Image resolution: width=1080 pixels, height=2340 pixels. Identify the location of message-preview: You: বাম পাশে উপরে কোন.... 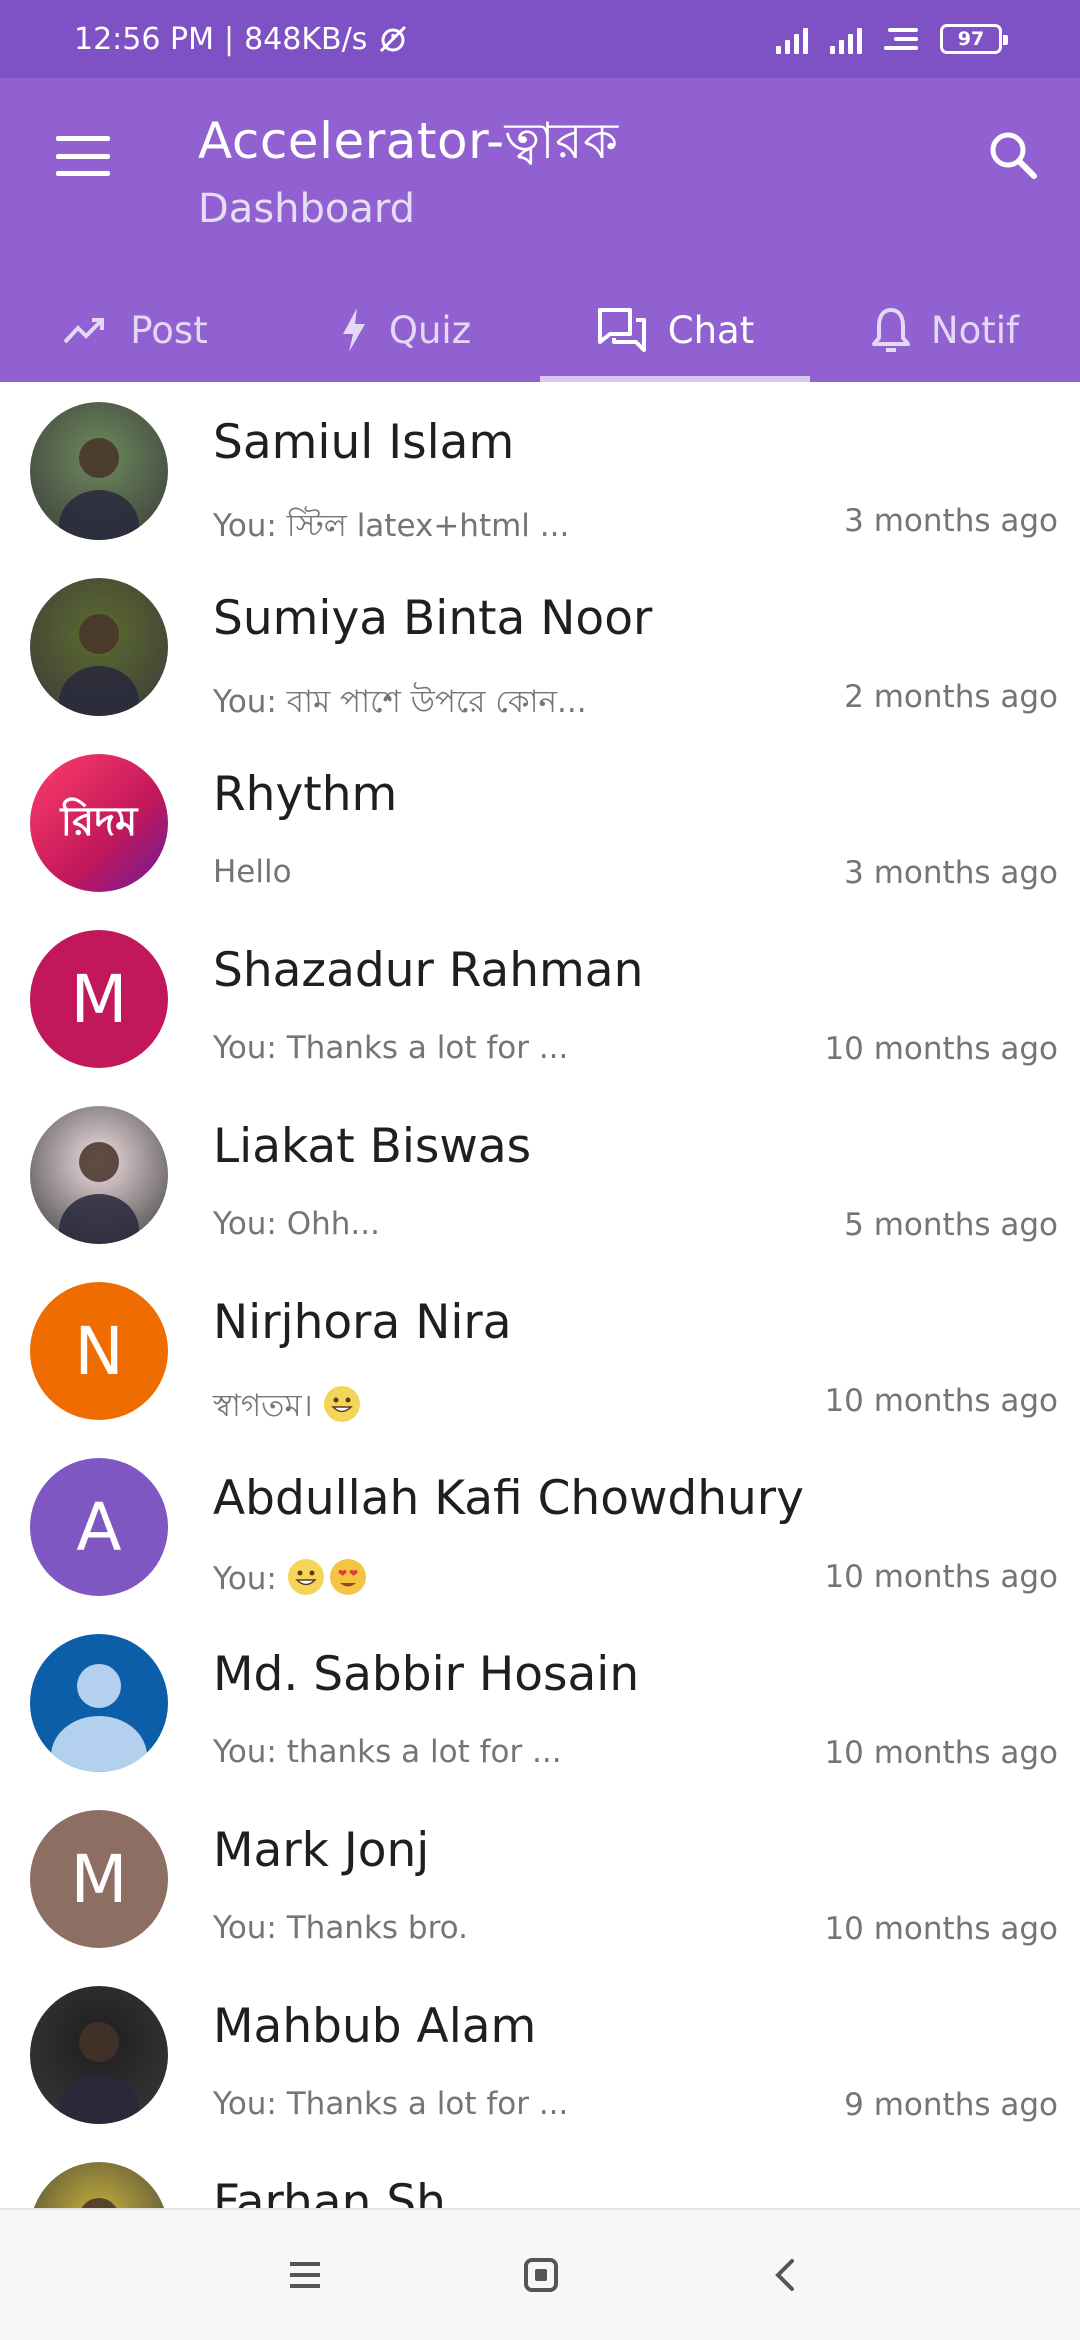
(400, 704).